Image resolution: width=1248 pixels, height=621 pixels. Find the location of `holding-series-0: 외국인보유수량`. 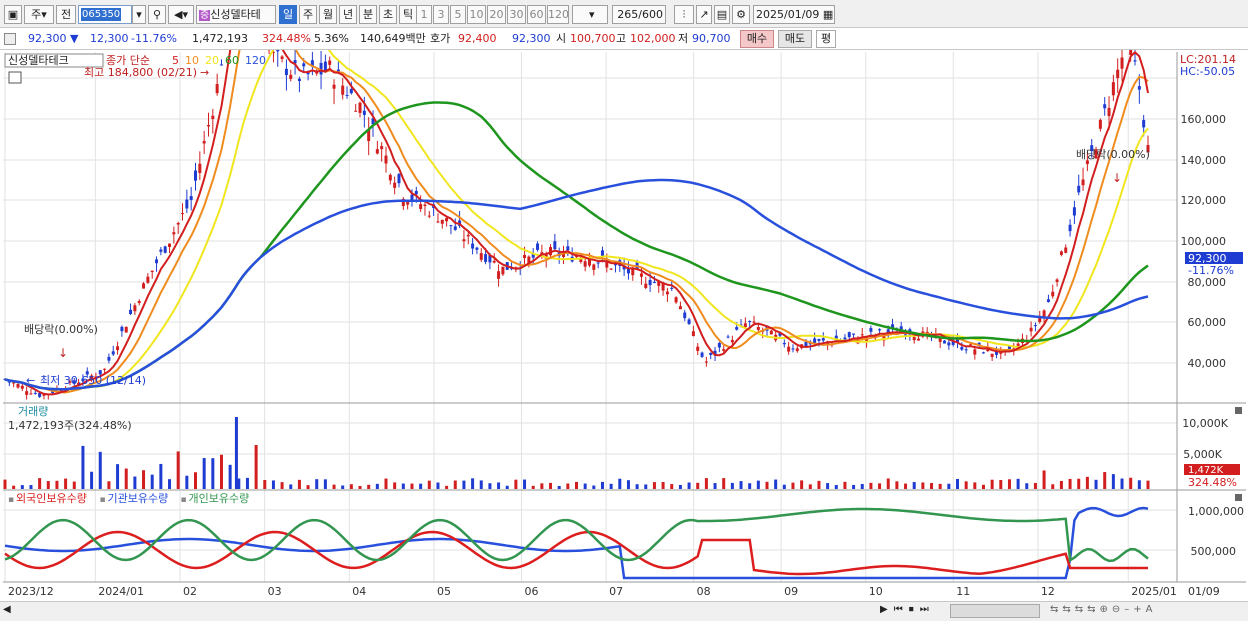

holding-series-0: 외국인보유수량 is located at coordinates (51, 498).